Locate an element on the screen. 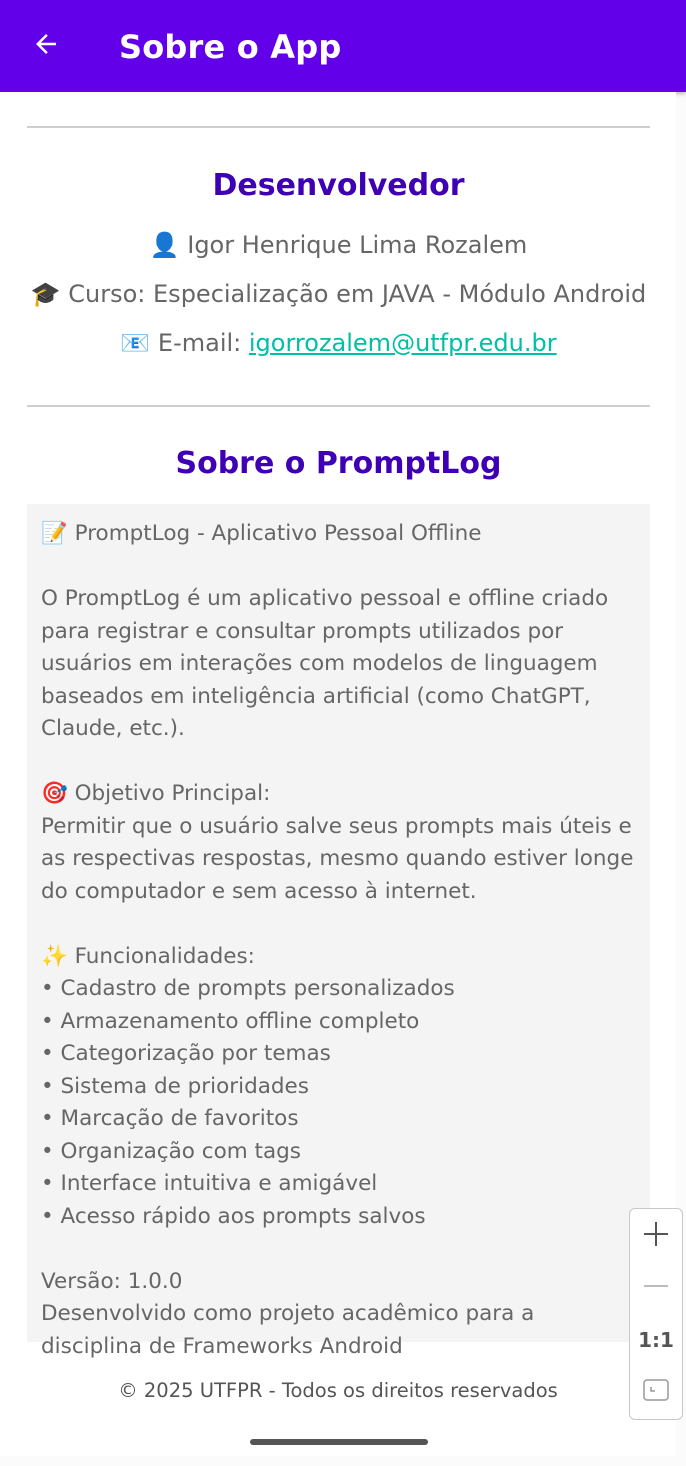 This screenshot has height=1466, width=686. page-title: Sobre o App is located at coordinates (230, 47).